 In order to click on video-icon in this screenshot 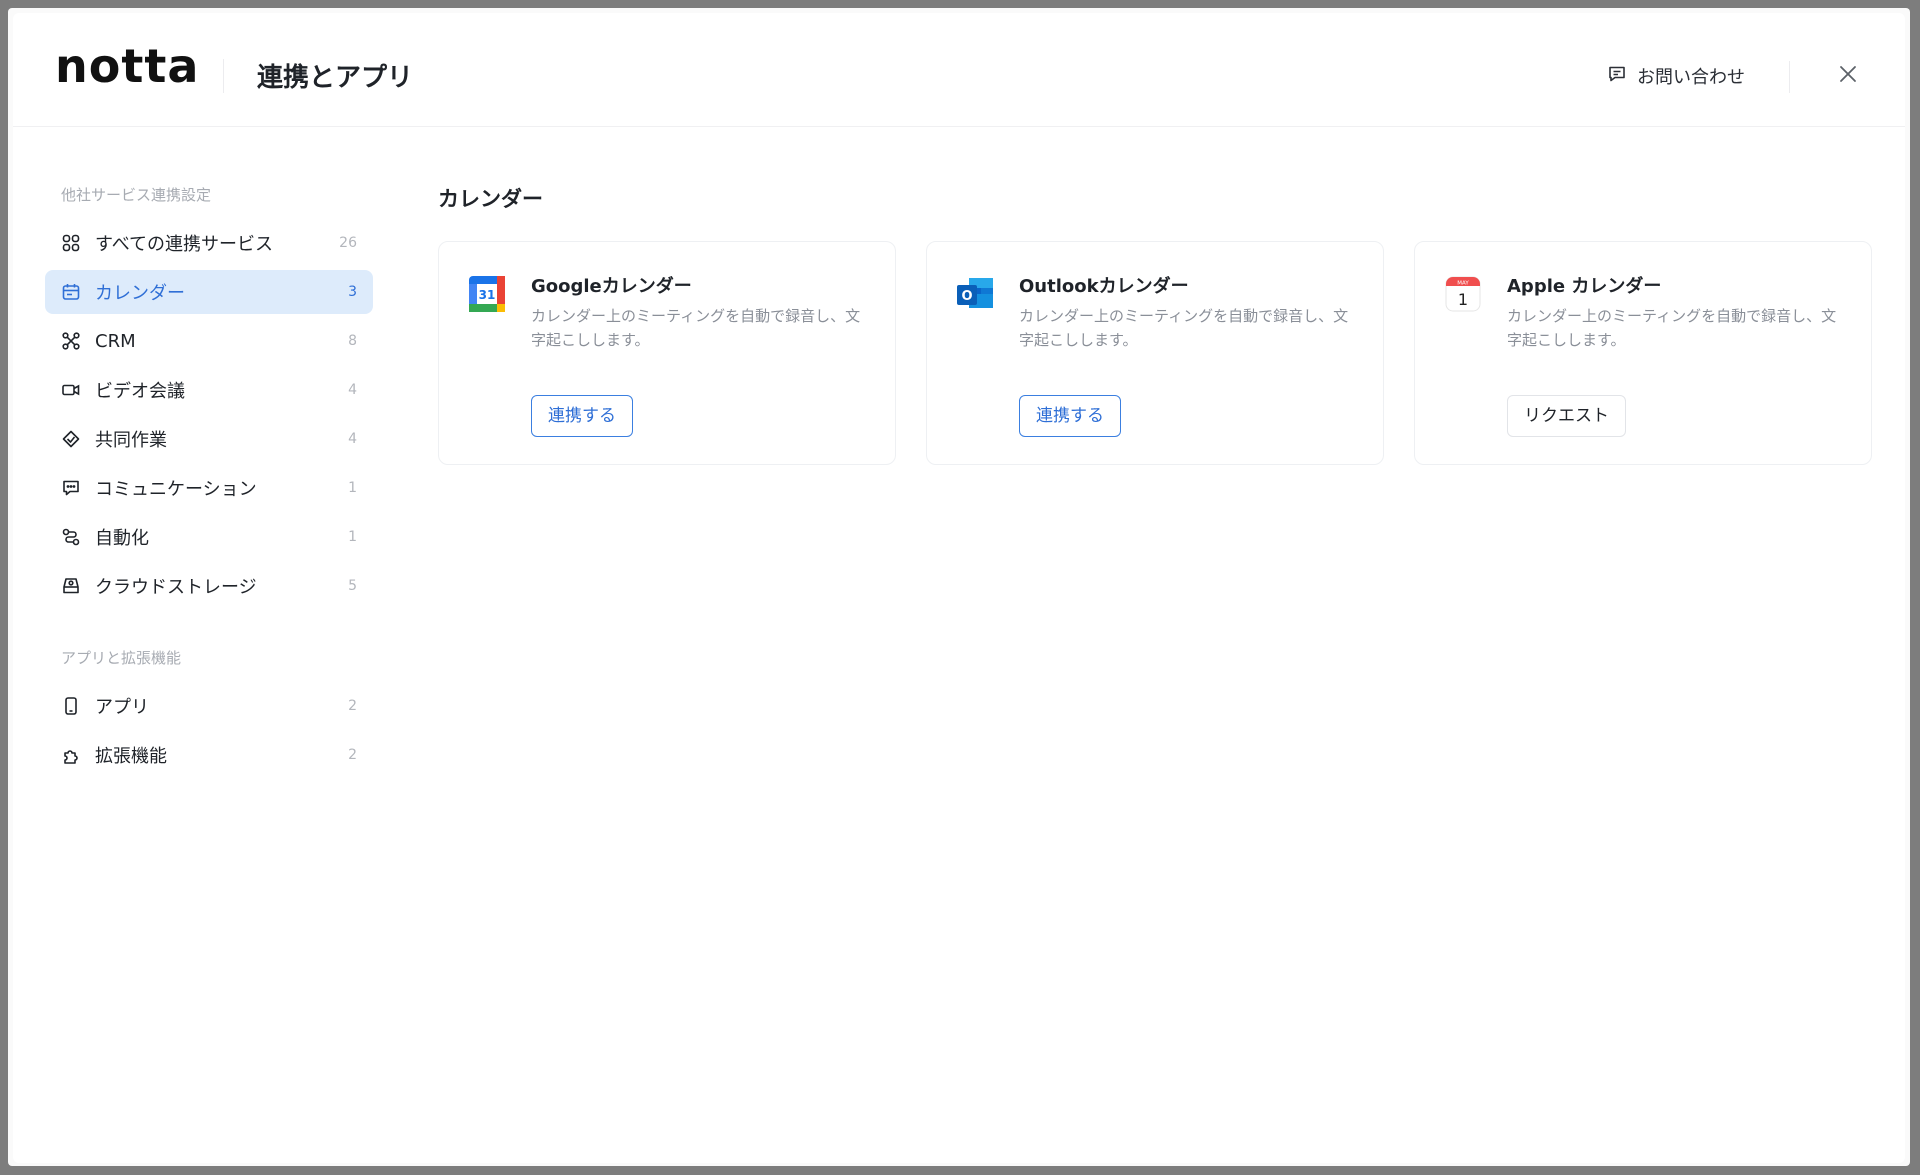, I will do `click(71, 390)`.